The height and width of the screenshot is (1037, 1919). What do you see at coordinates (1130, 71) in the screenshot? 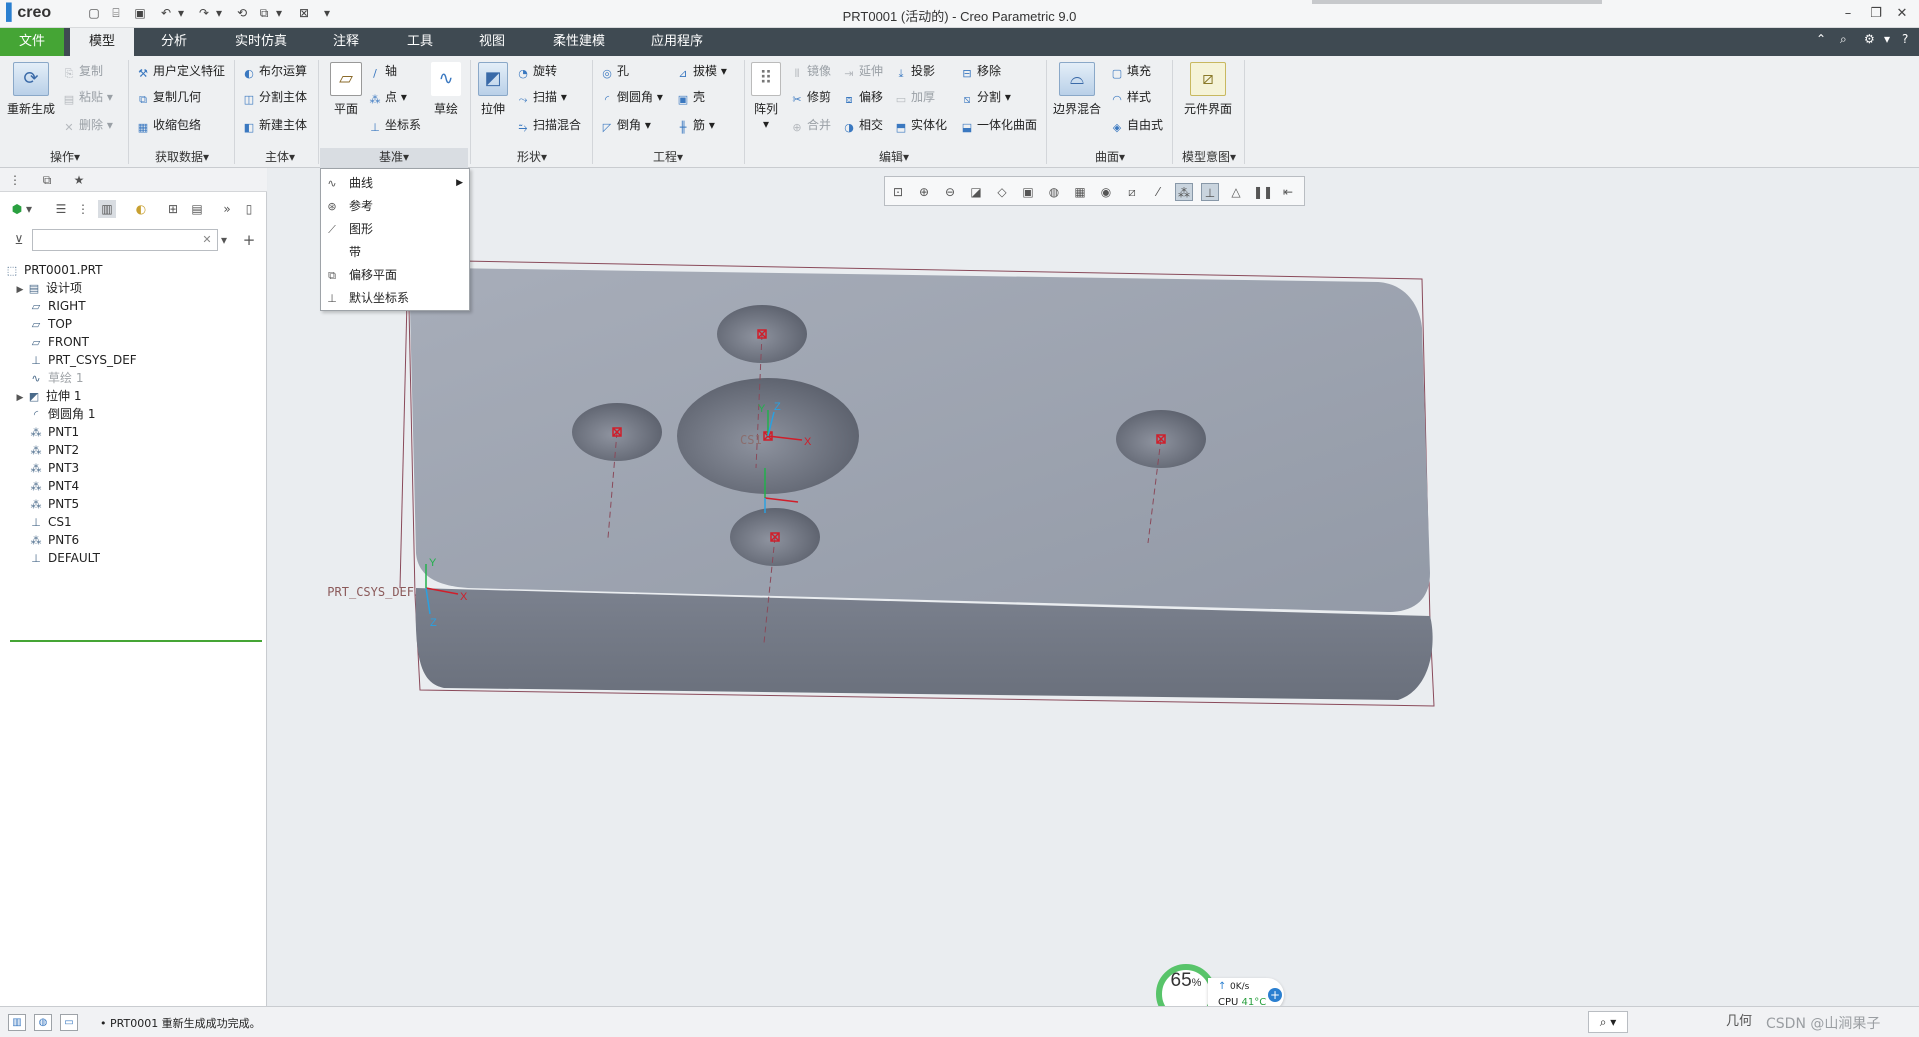
I see `fill-button: ▢ 填充` at bounding box center [1130, 71].